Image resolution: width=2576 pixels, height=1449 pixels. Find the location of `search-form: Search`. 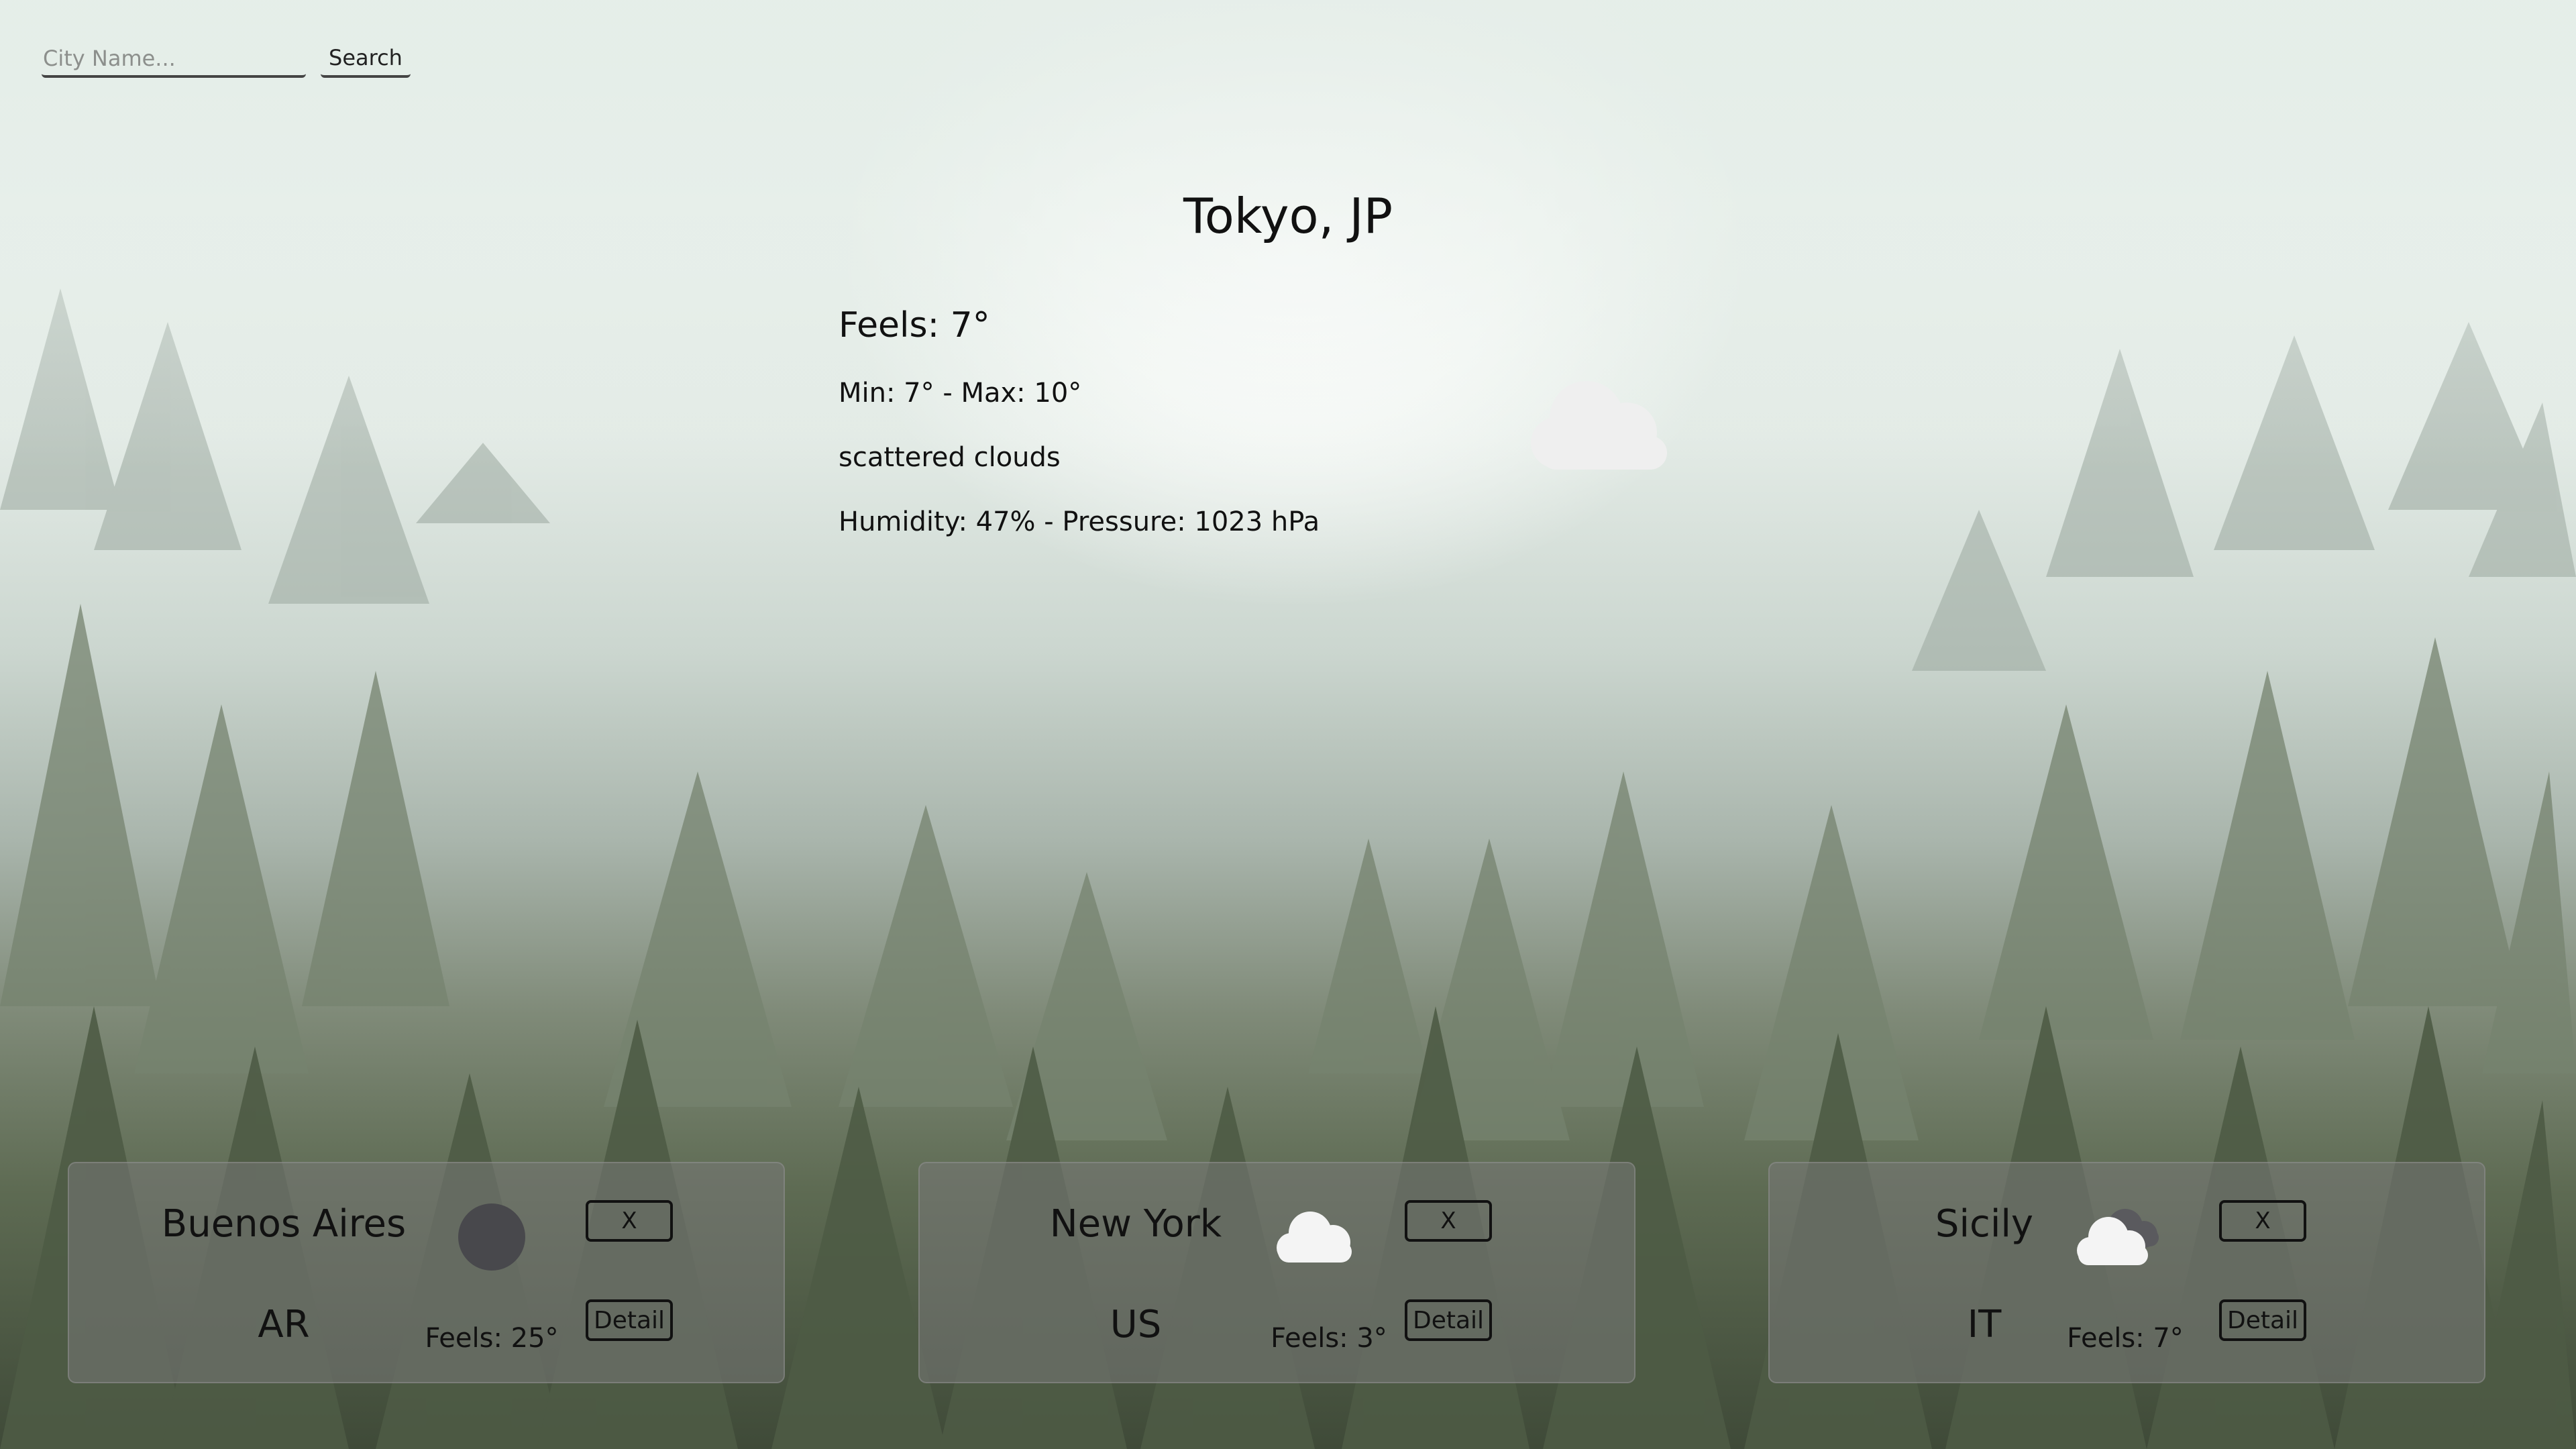

search-form: Search is located at coordinates (226, 59).